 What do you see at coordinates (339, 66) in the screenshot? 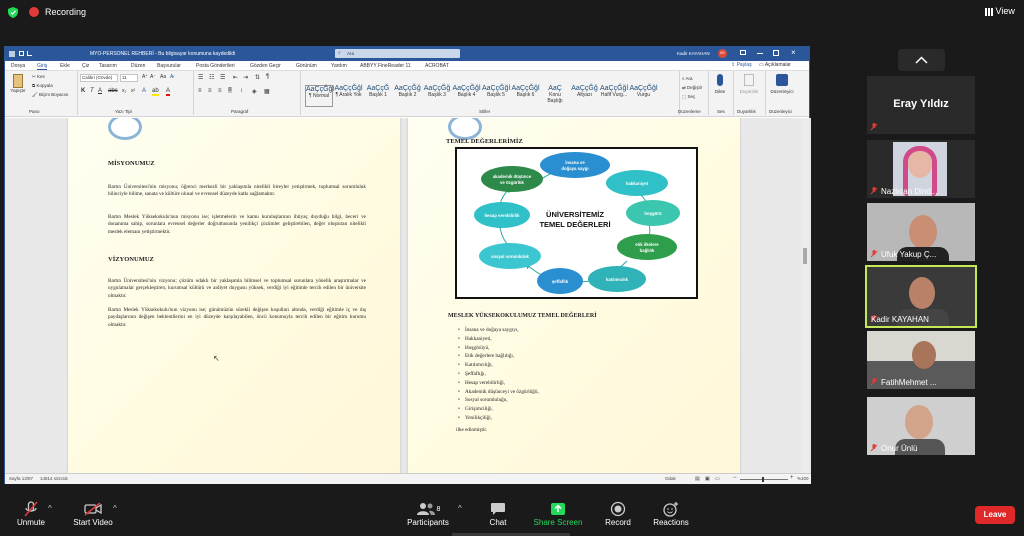
I see `tab-yardim: Yardım` at bounding box center [339, 66].